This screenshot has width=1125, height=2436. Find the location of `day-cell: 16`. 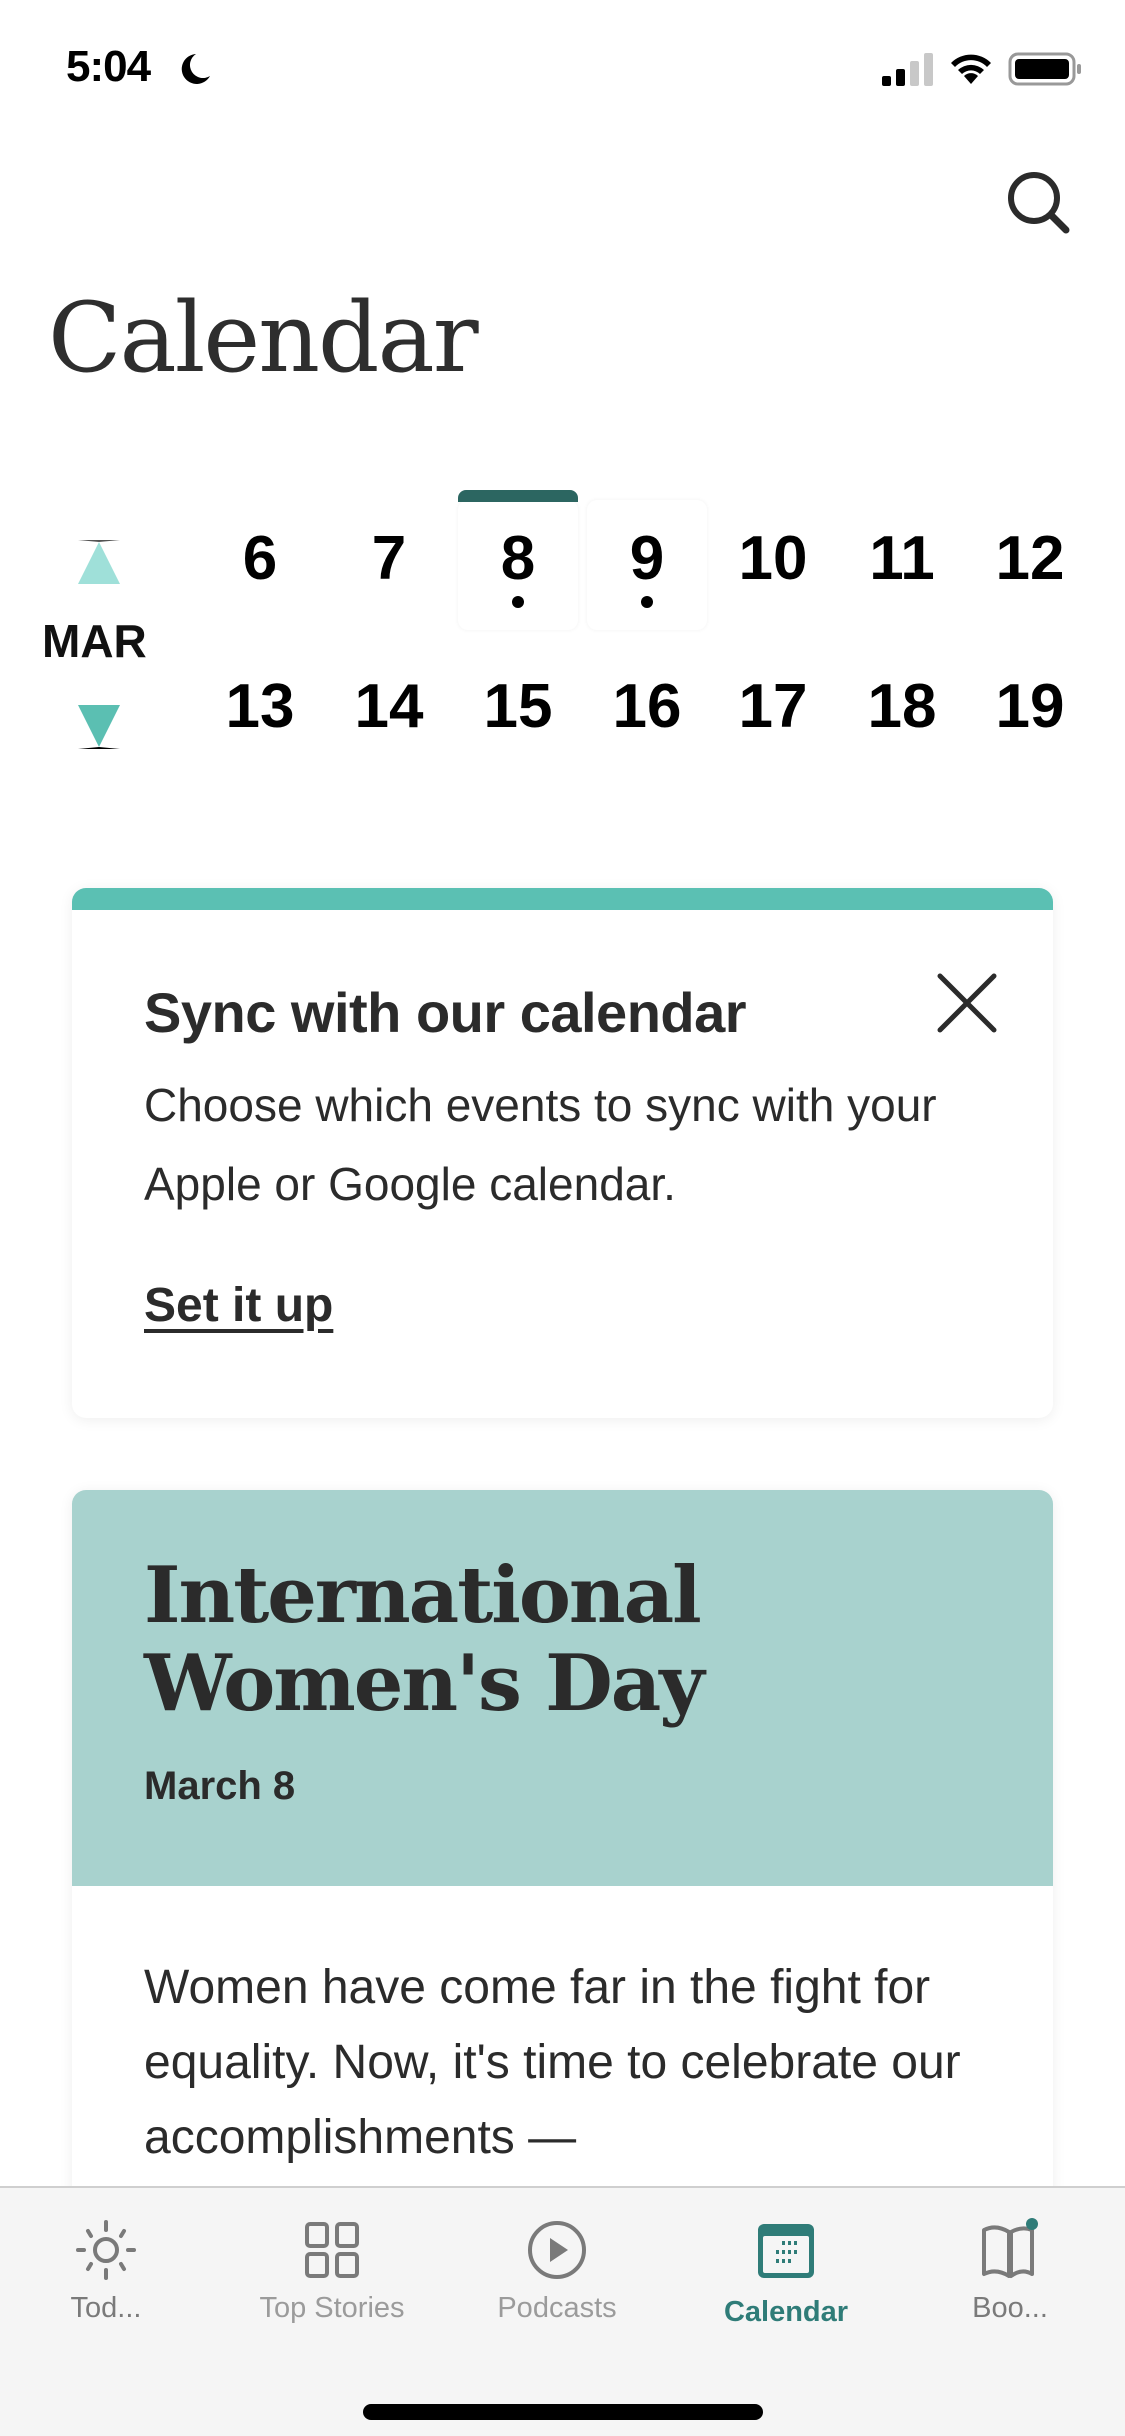

day-cell: 16 is located at coordinates (647, 713).